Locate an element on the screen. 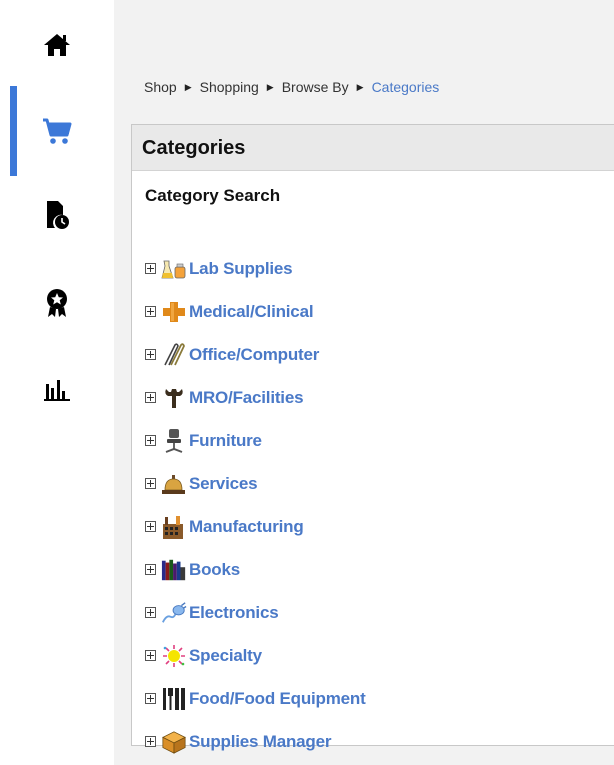 The width and height of the screenshot is (614, 765). category-books: Books is located at coordinates (255, 569).